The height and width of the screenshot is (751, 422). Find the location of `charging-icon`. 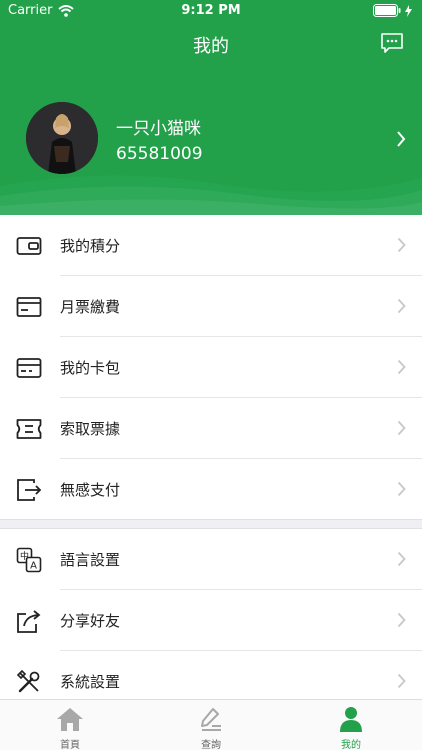

charging-icon is located at coordinates (408, 10).